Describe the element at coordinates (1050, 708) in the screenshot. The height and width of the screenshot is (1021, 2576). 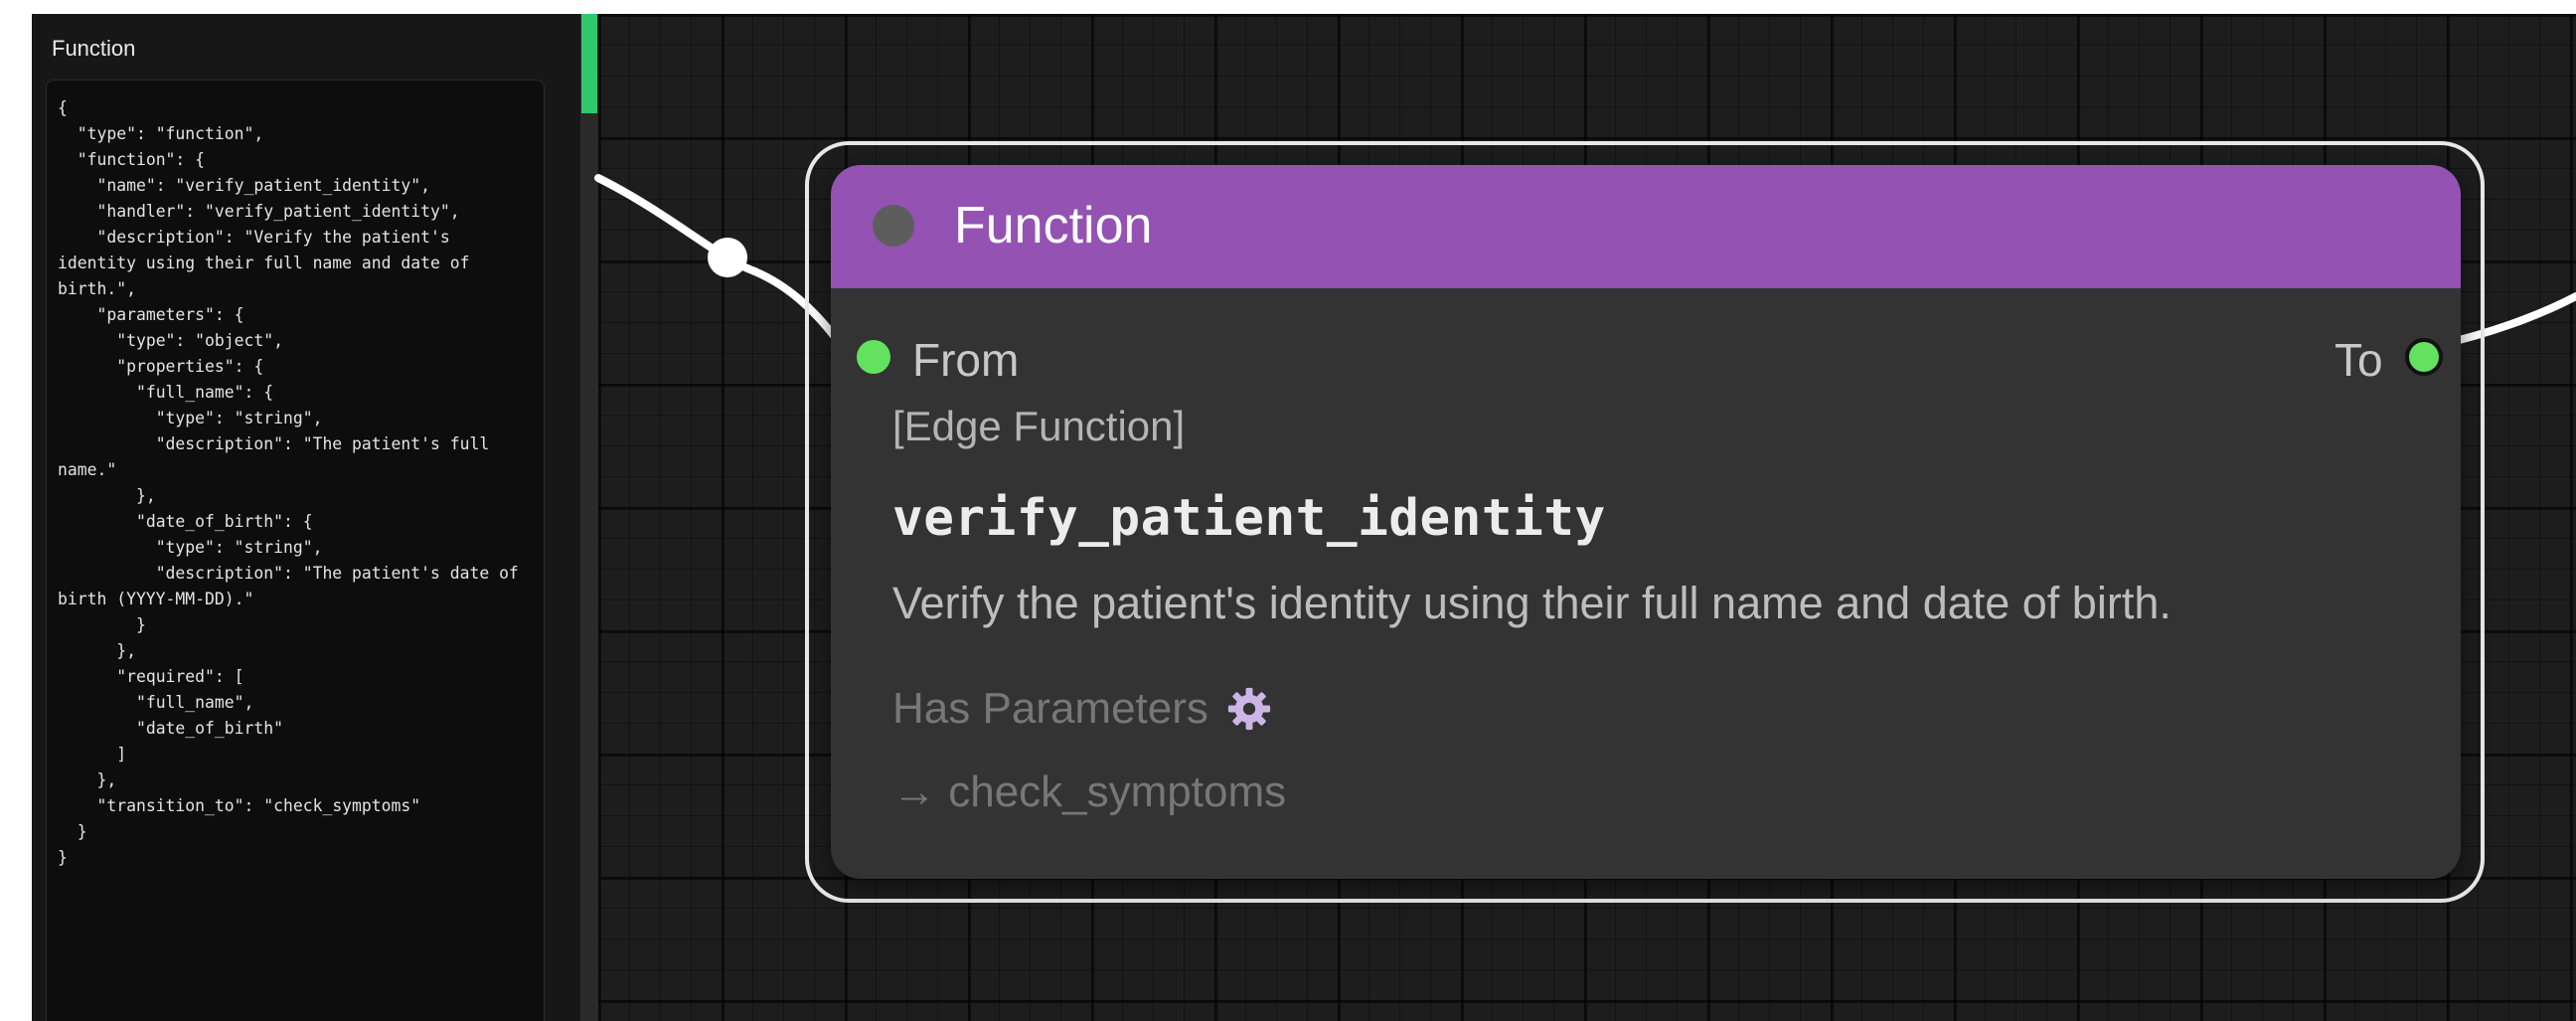
I see `parameters-label: Has Parameters` at that location.